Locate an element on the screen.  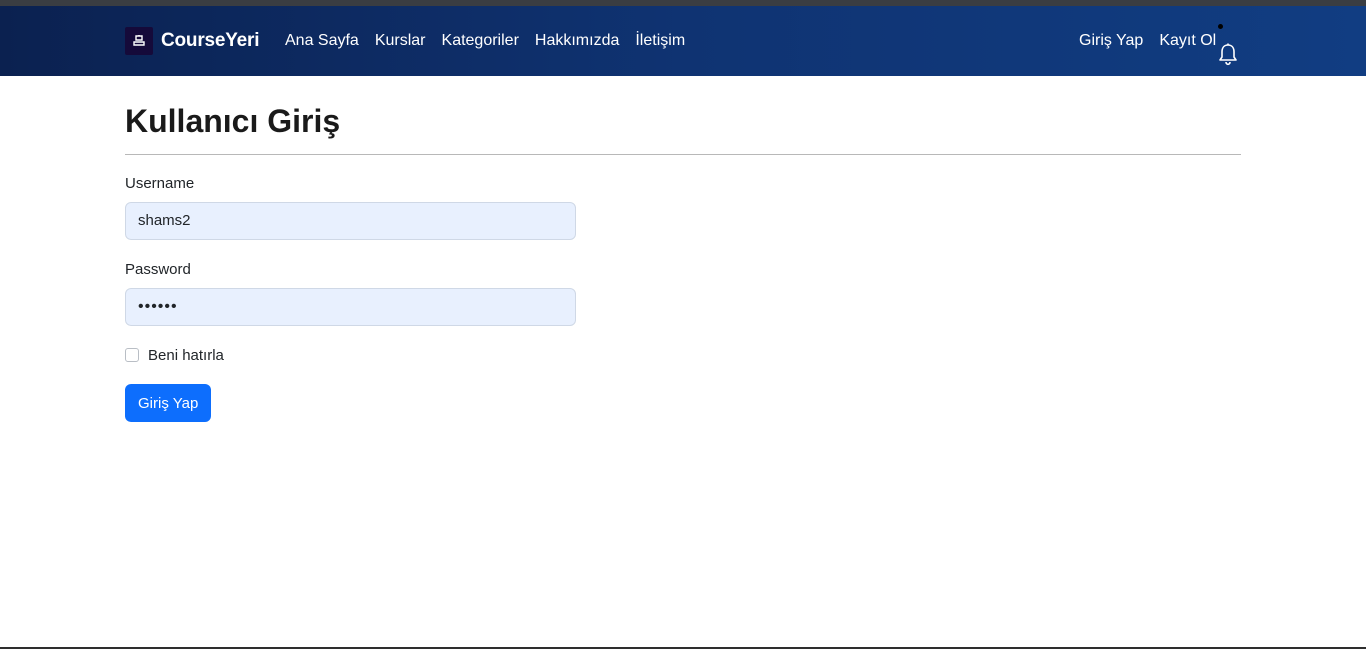
auth-nav: Giriş Yap Kayıt Ol is located at coordinates (1155, 41).